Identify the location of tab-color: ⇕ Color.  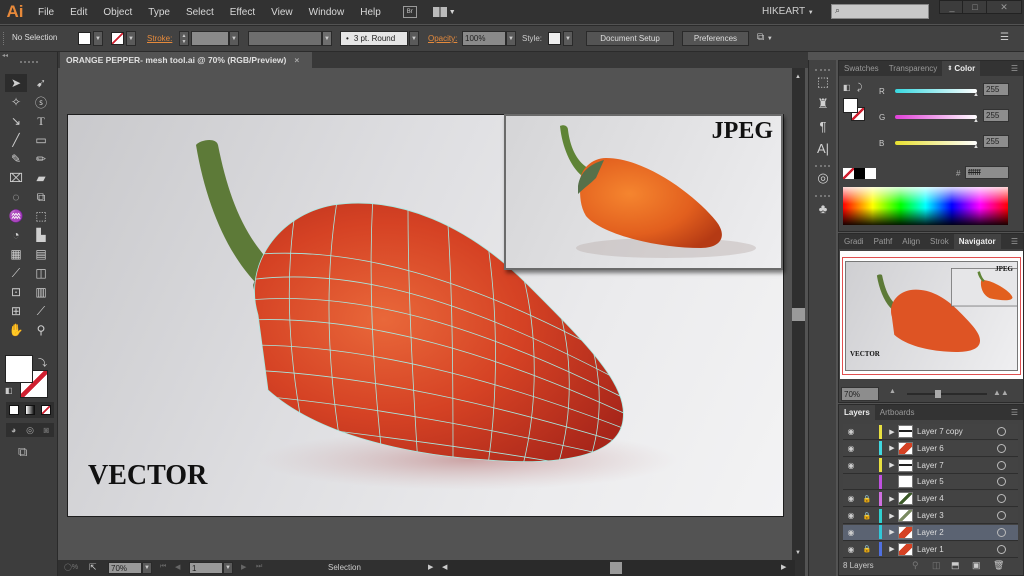
(961, 68).